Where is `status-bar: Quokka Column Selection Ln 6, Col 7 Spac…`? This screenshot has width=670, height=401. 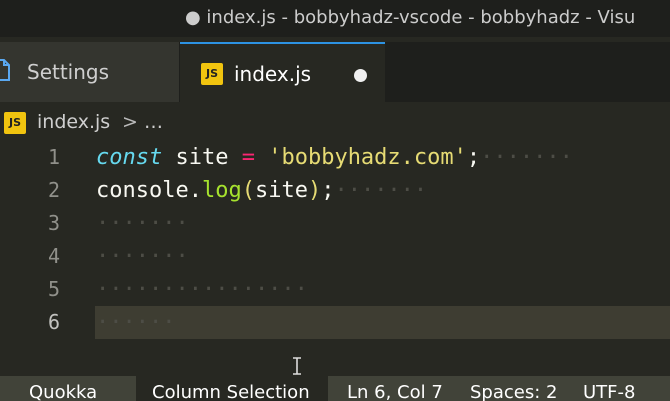 status-bar: Quokka Column Selection Ln 6, Col 7 Spac… is located at coordinates (335, 388).